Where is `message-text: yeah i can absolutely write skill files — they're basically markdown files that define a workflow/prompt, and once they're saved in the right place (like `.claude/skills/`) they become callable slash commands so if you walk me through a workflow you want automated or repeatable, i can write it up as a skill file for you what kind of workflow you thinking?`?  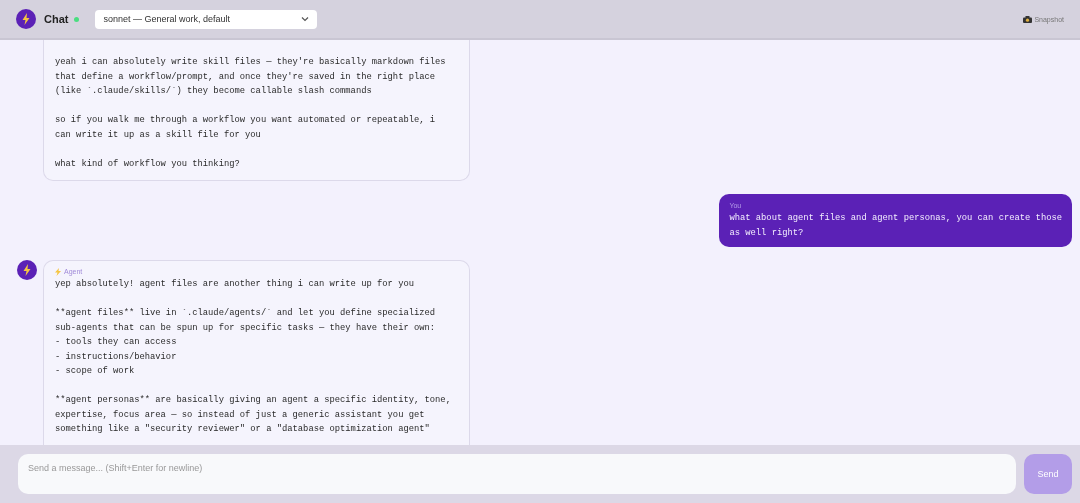
message-text: yeah i can absolutely write skill files — they're basically markdown files that define a workflow/prompt, and once they're saved in the right place (like `.claude/skills/`) they become callable slash commands so if you walk me through a workflow you want automated or repeatable, i can write it up as a skill file for you what kind of workflow you thinking? is located at coordinates (251, 113).